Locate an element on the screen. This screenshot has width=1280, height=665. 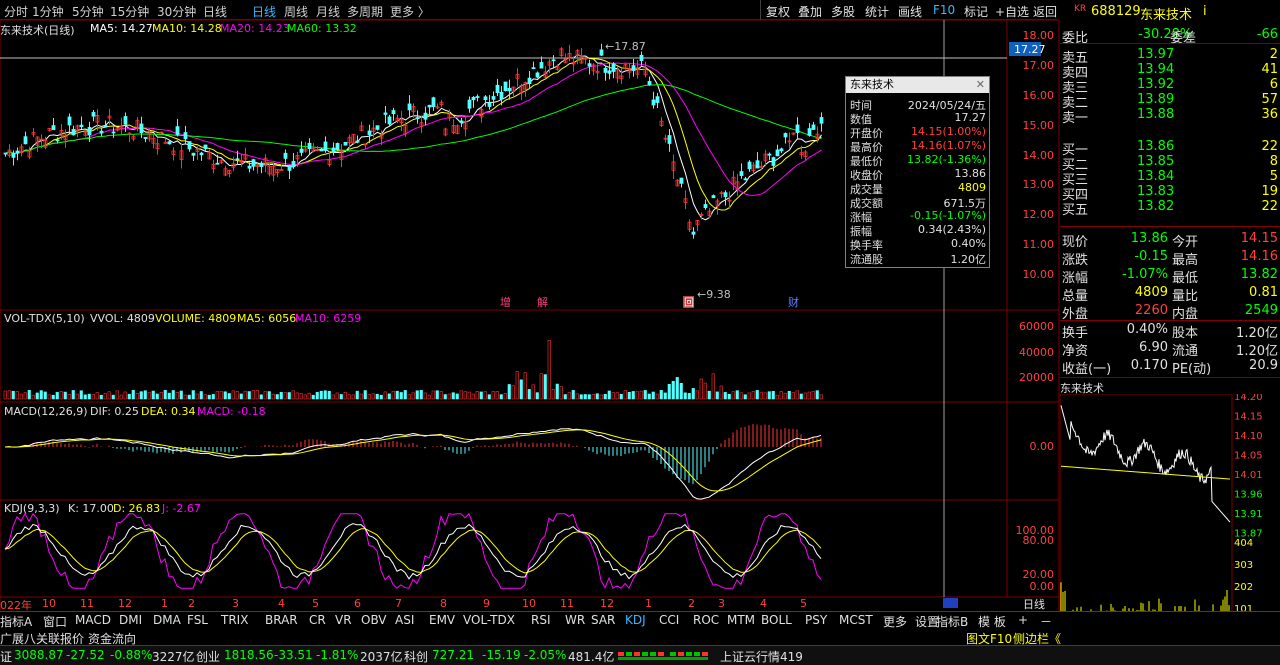
indicator-tab: MACD is located at coordinates (93, 620).